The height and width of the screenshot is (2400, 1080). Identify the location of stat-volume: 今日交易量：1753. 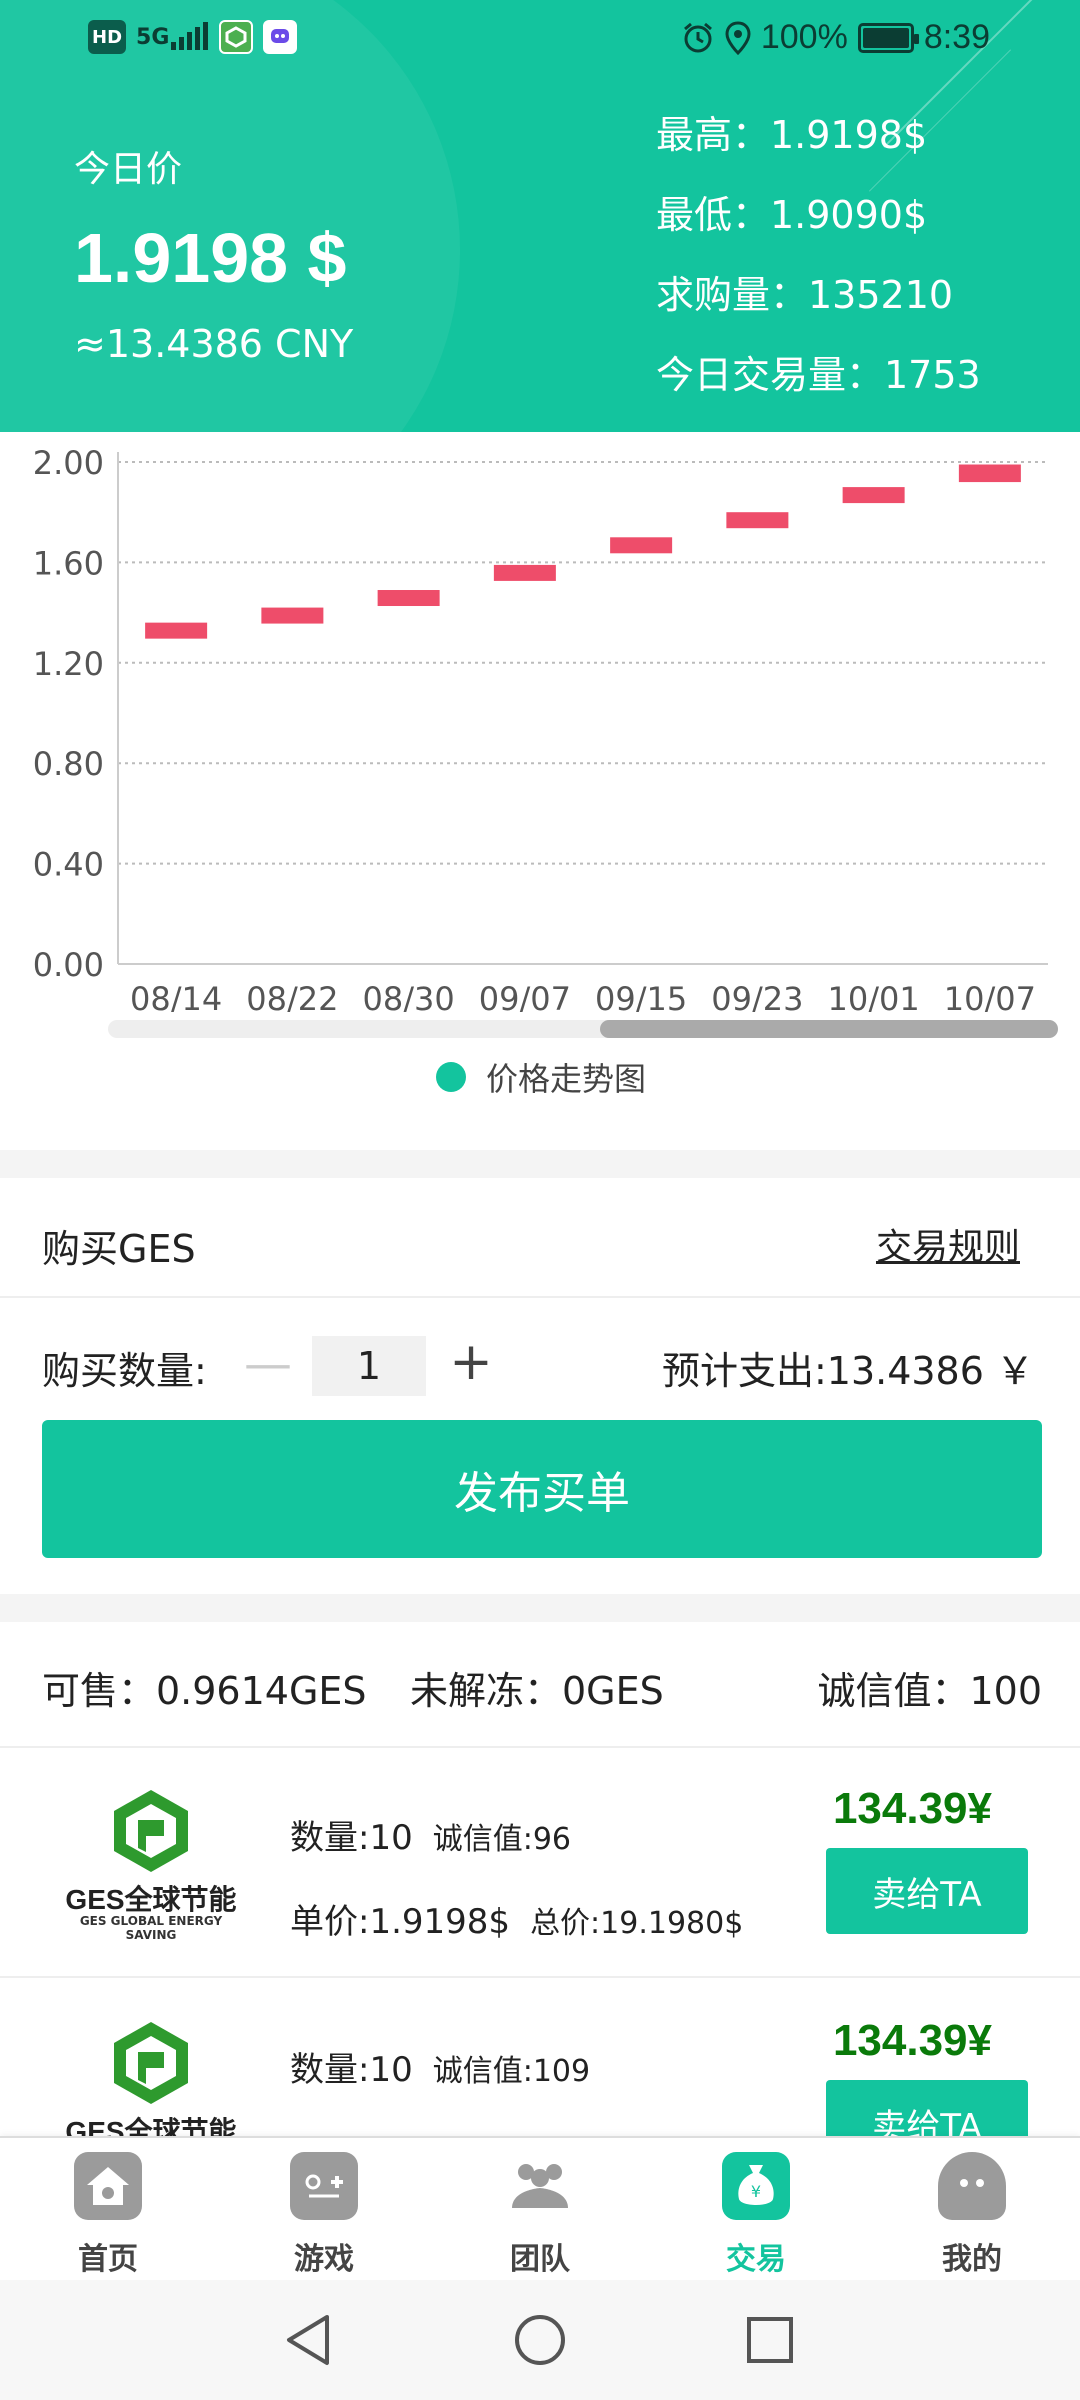
(818, 375).